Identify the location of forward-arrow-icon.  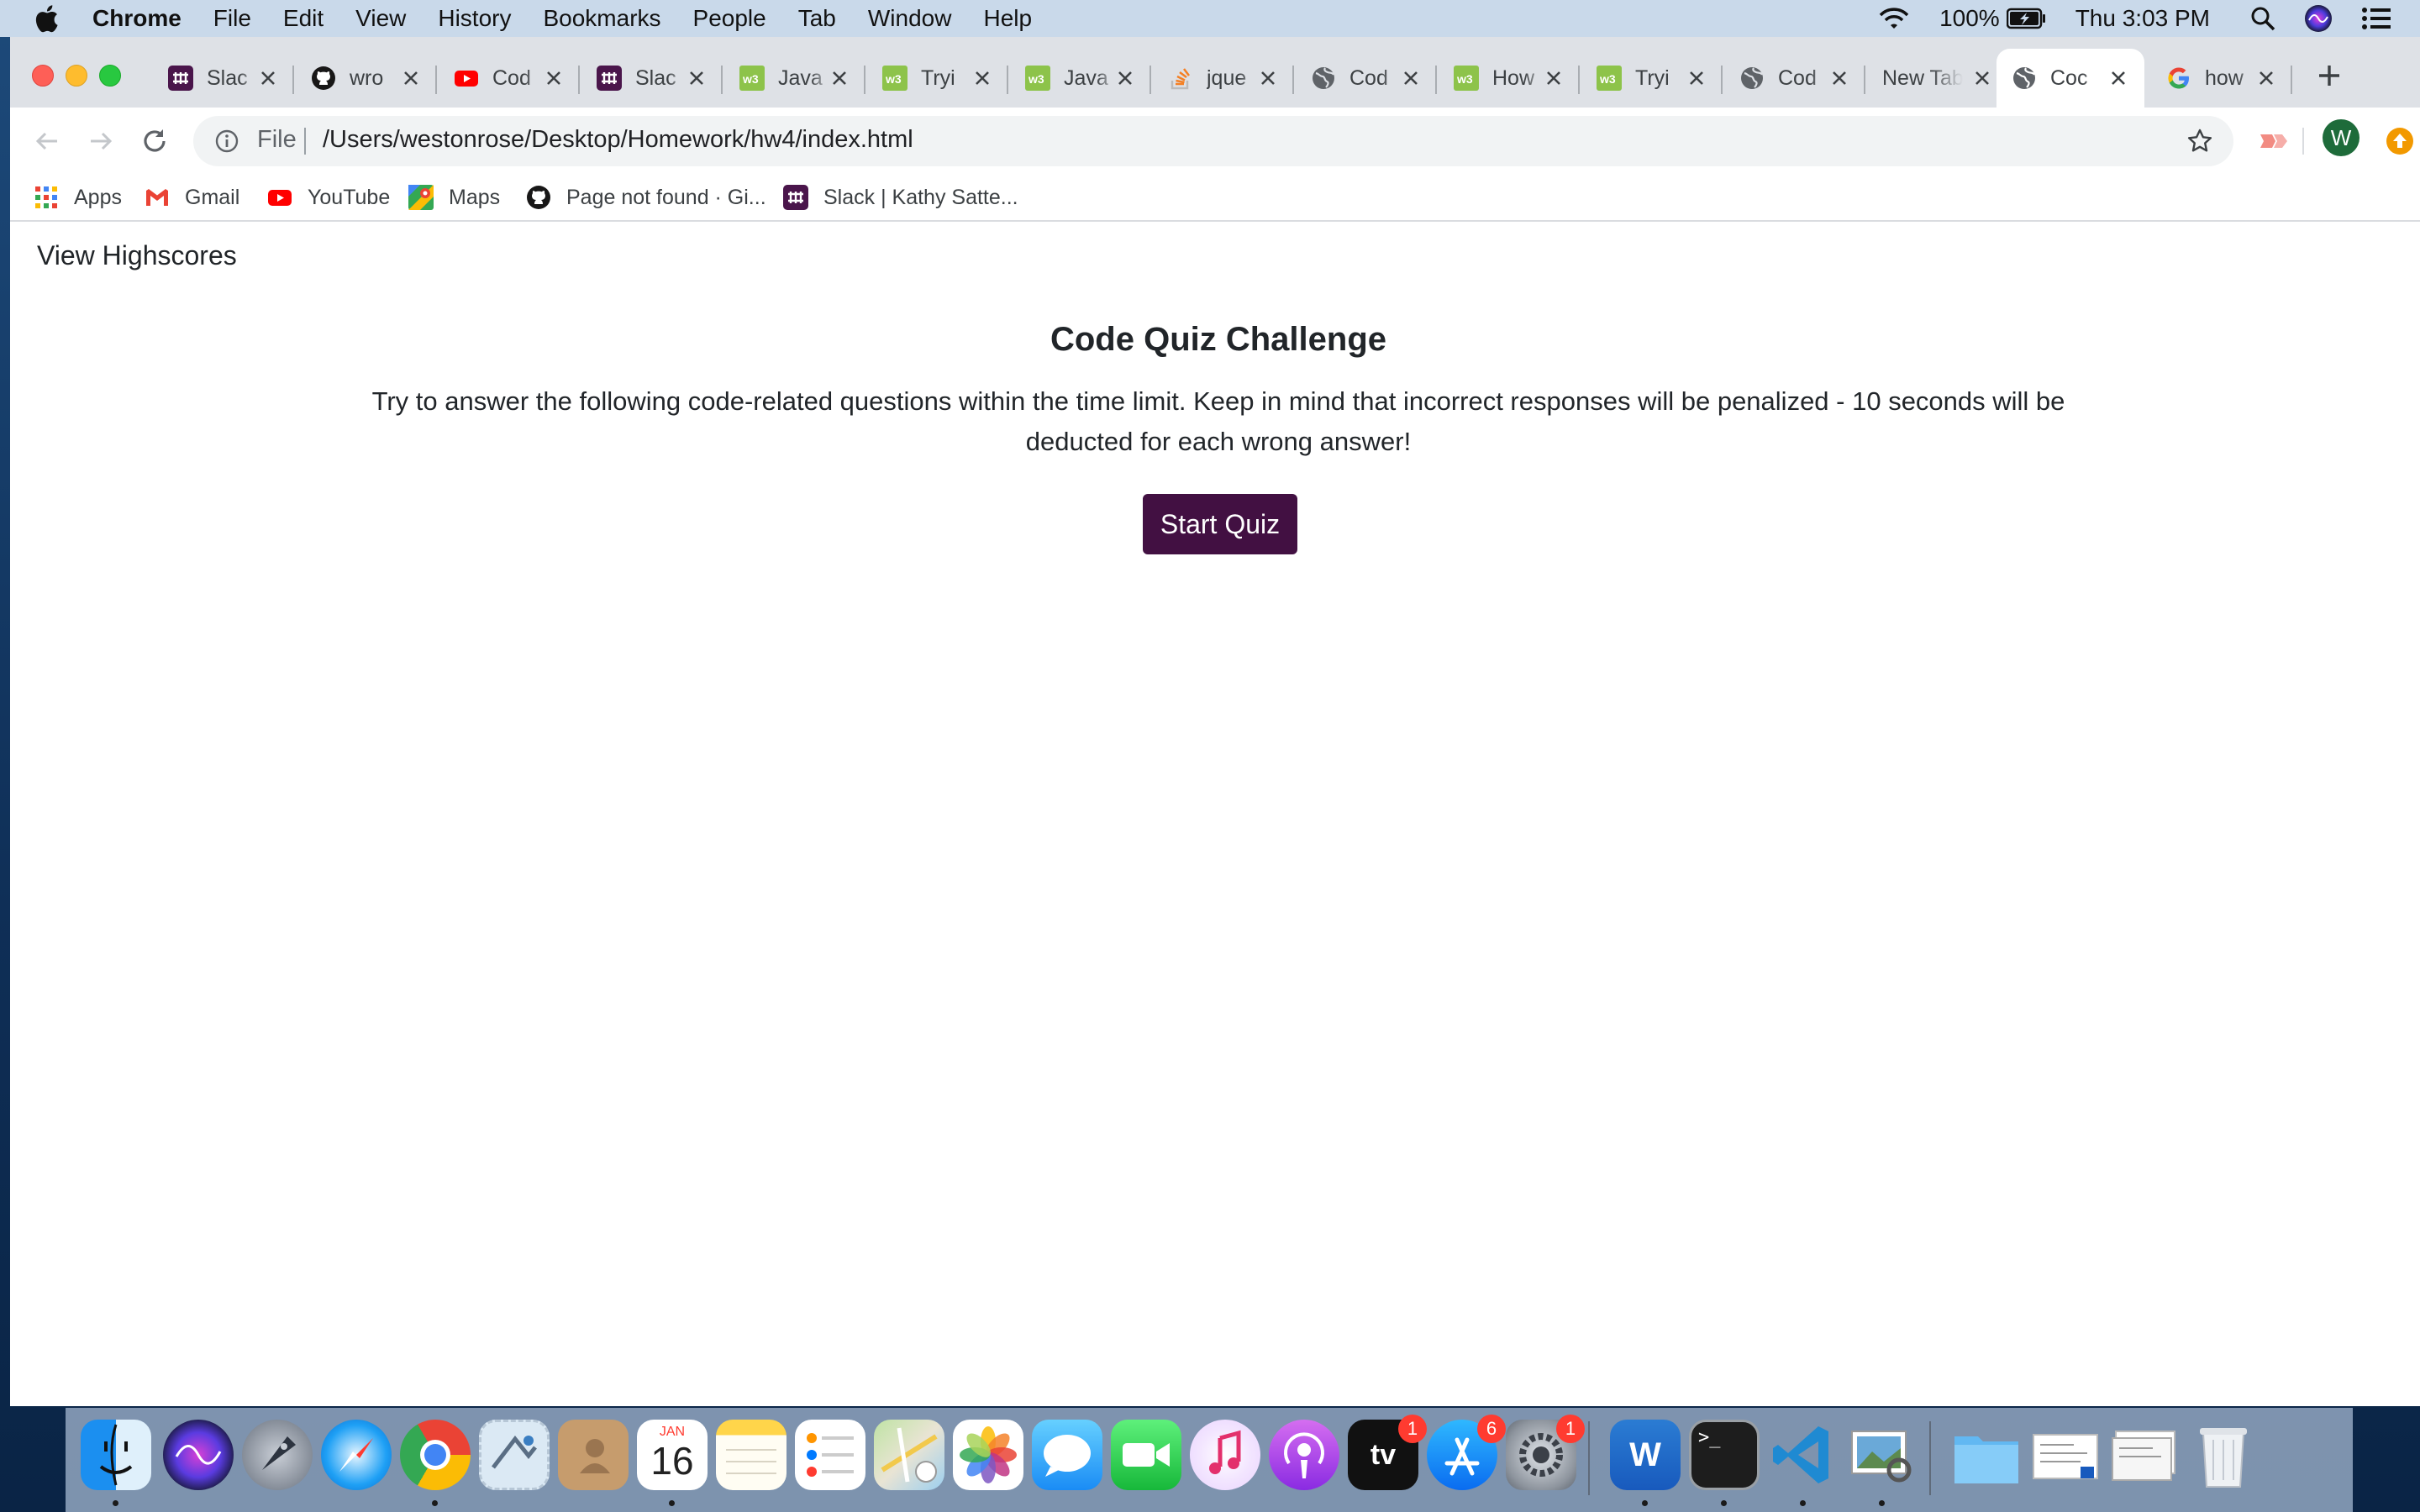
(101, 141).